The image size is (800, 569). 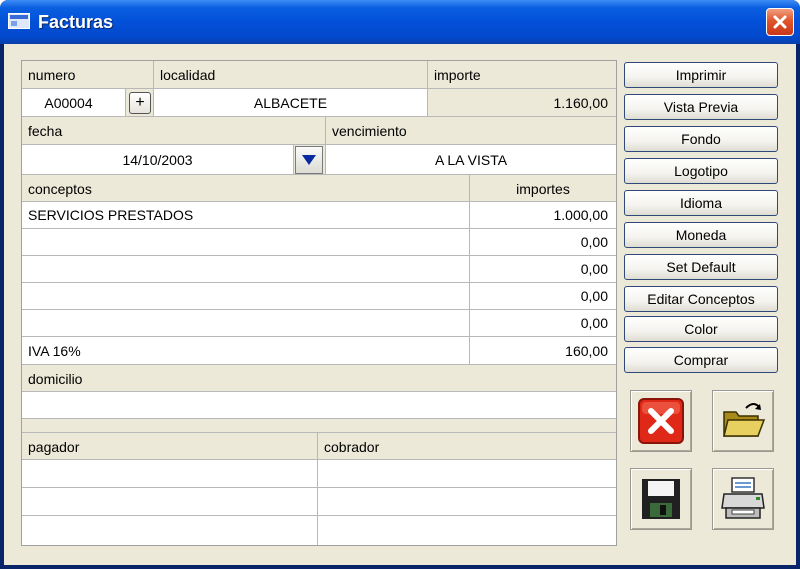 I want to click on print-button, so click(x=743, y=499).